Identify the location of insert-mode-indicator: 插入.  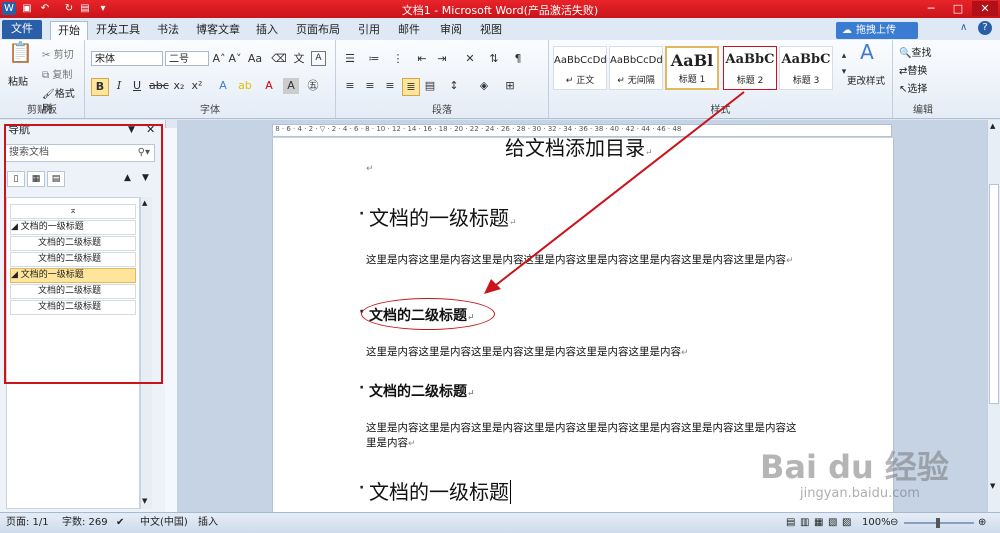
(208, 523).